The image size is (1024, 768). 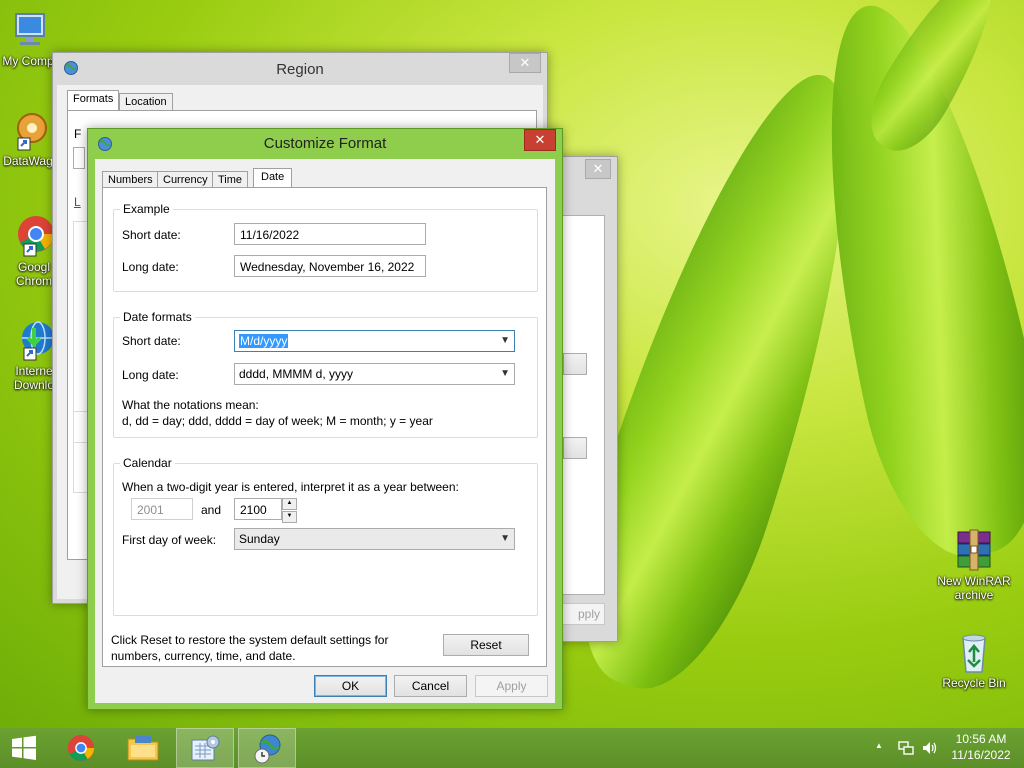 I want to click on desktop-icon-label: archive, so click(x=974, y=595).